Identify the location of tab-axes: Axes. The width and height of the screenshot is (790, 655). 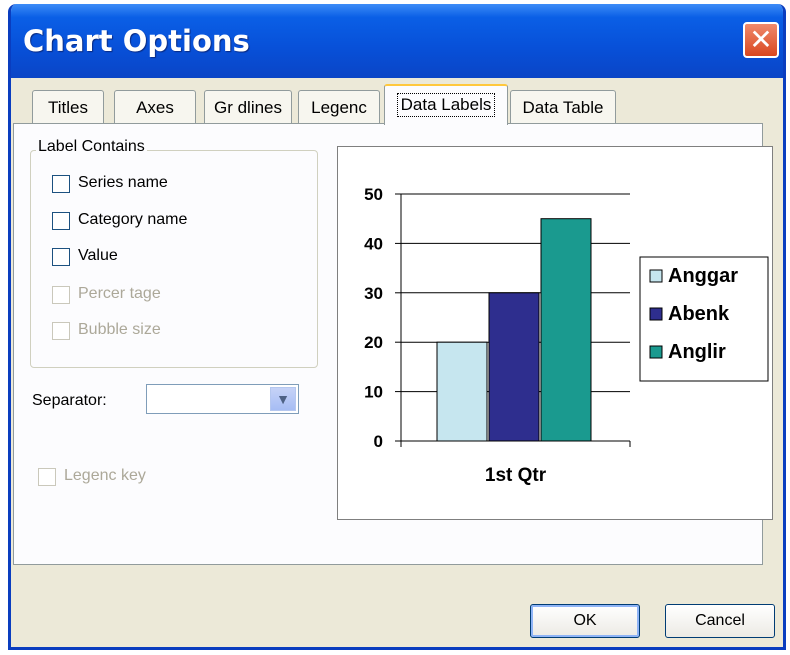
(155, 107).